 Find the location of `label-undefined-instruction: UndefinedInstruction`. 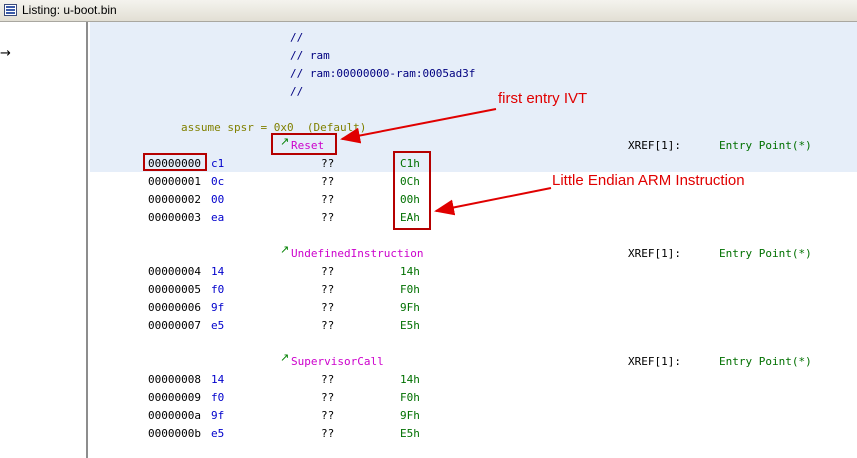

label-undefined-instruction: UndefinedInstruction is located at coordinates (357, 253).